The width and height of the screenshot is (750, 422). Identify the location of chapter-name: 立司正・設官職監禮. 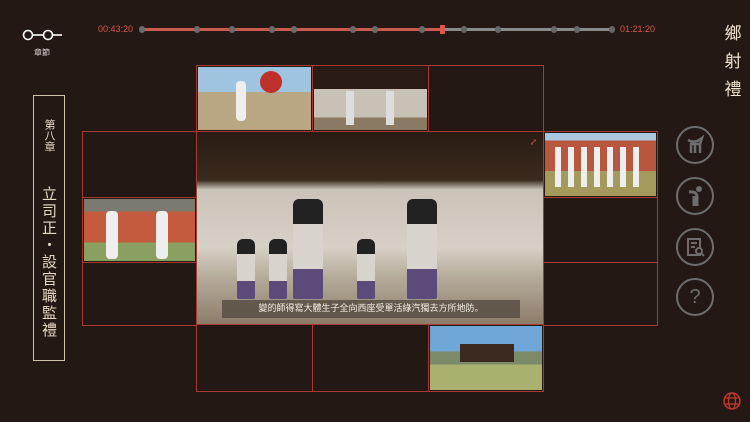
(49, 262).